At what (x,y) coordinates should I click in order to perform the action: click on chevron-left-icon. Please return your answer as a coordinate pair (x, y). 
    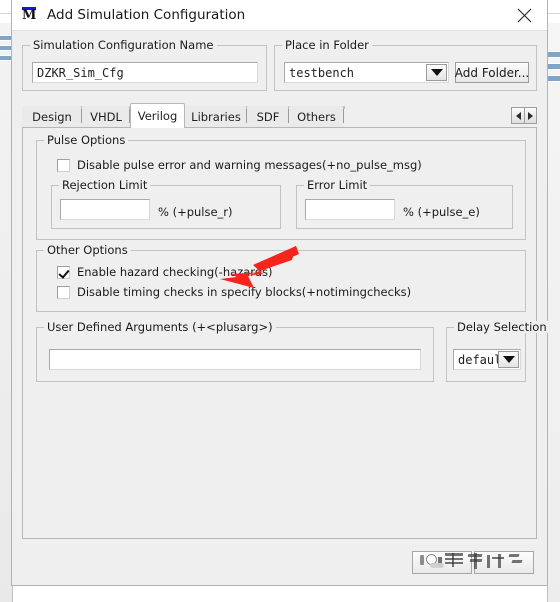
    Looking at the image, I should click on (518, 115).